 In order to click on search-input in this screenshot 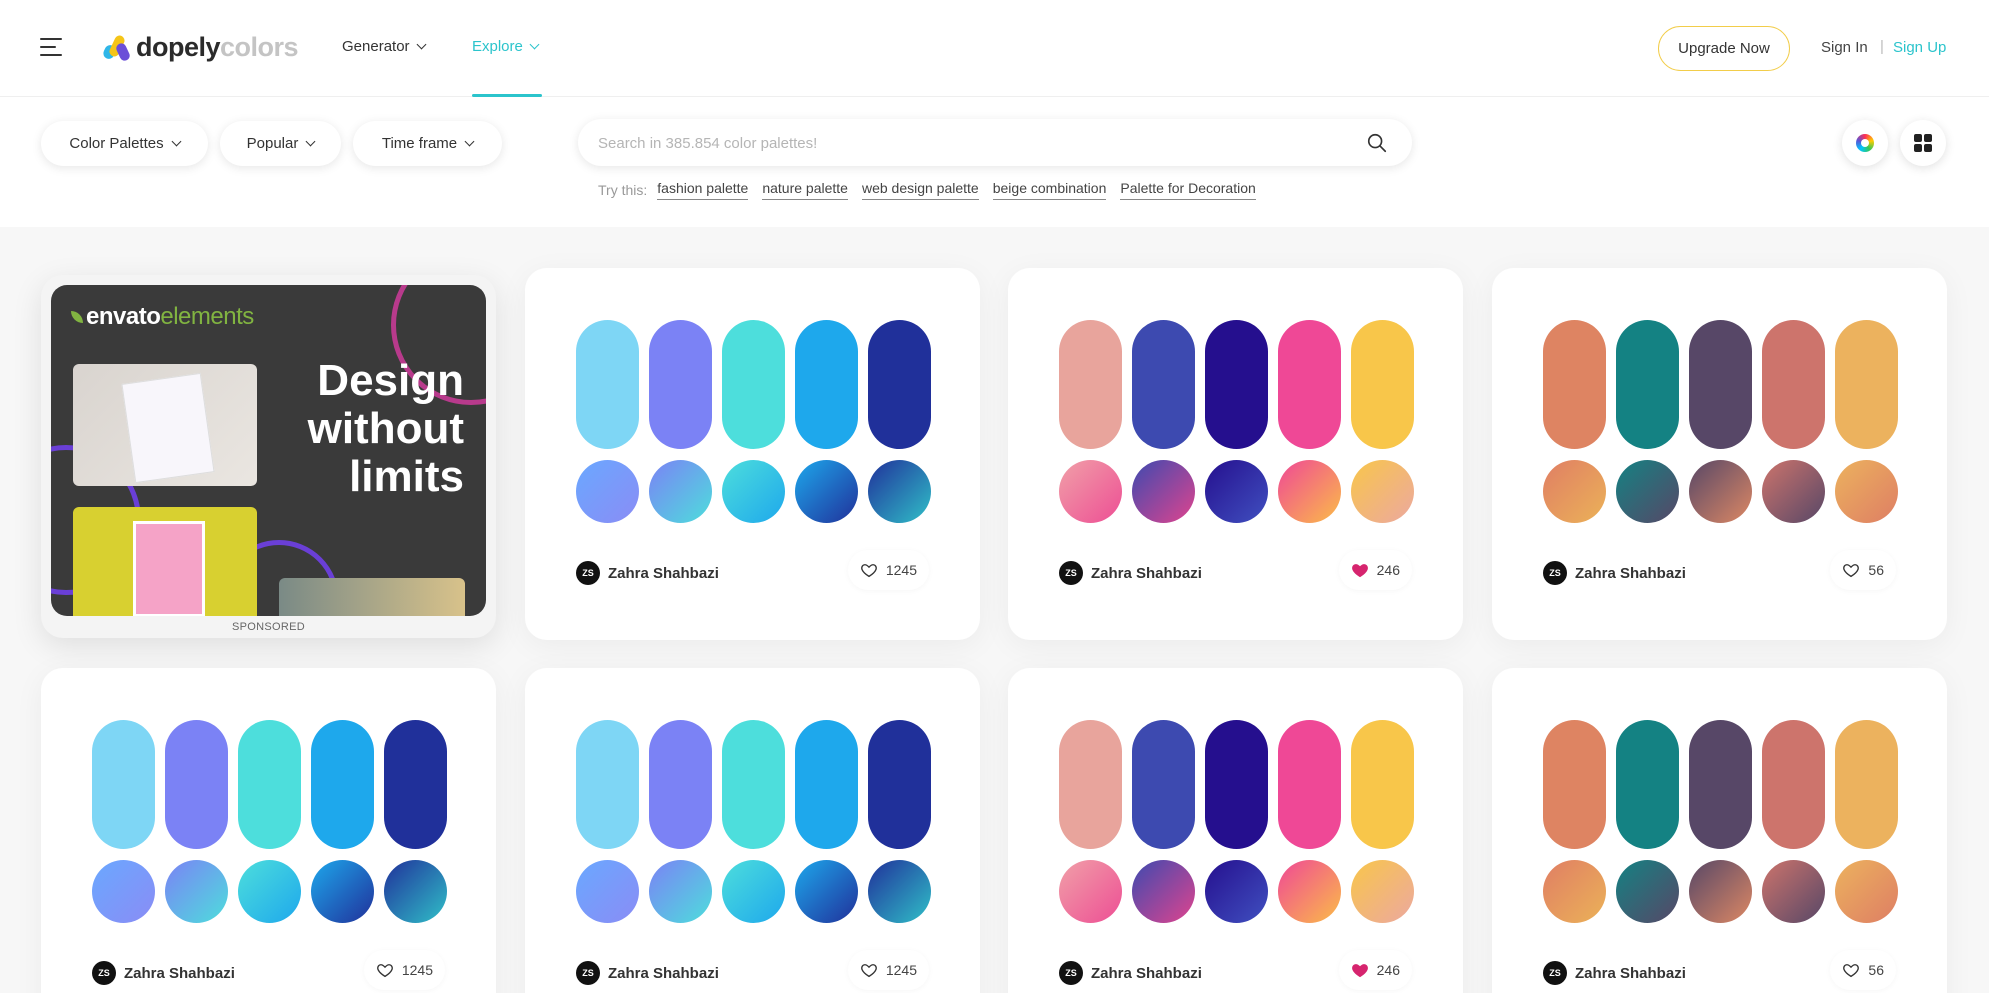, I will do `click(968, 143)`.